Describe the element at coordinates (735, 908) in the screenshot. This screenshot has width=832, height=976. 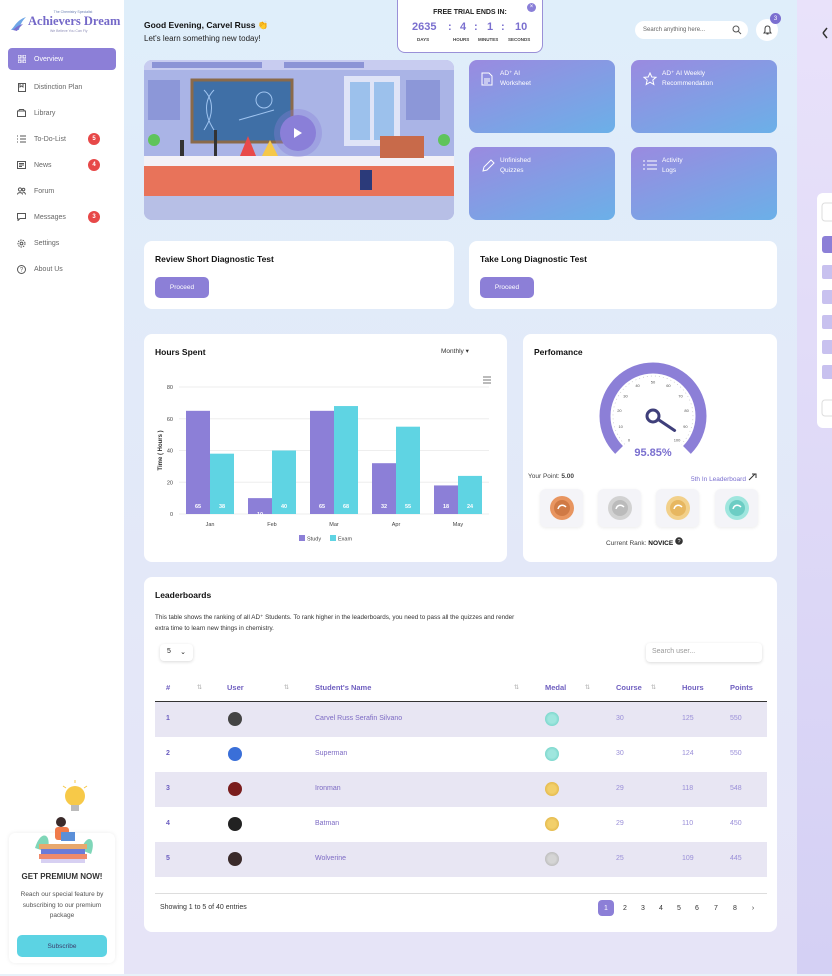
I see `page-button: 8` at that location.